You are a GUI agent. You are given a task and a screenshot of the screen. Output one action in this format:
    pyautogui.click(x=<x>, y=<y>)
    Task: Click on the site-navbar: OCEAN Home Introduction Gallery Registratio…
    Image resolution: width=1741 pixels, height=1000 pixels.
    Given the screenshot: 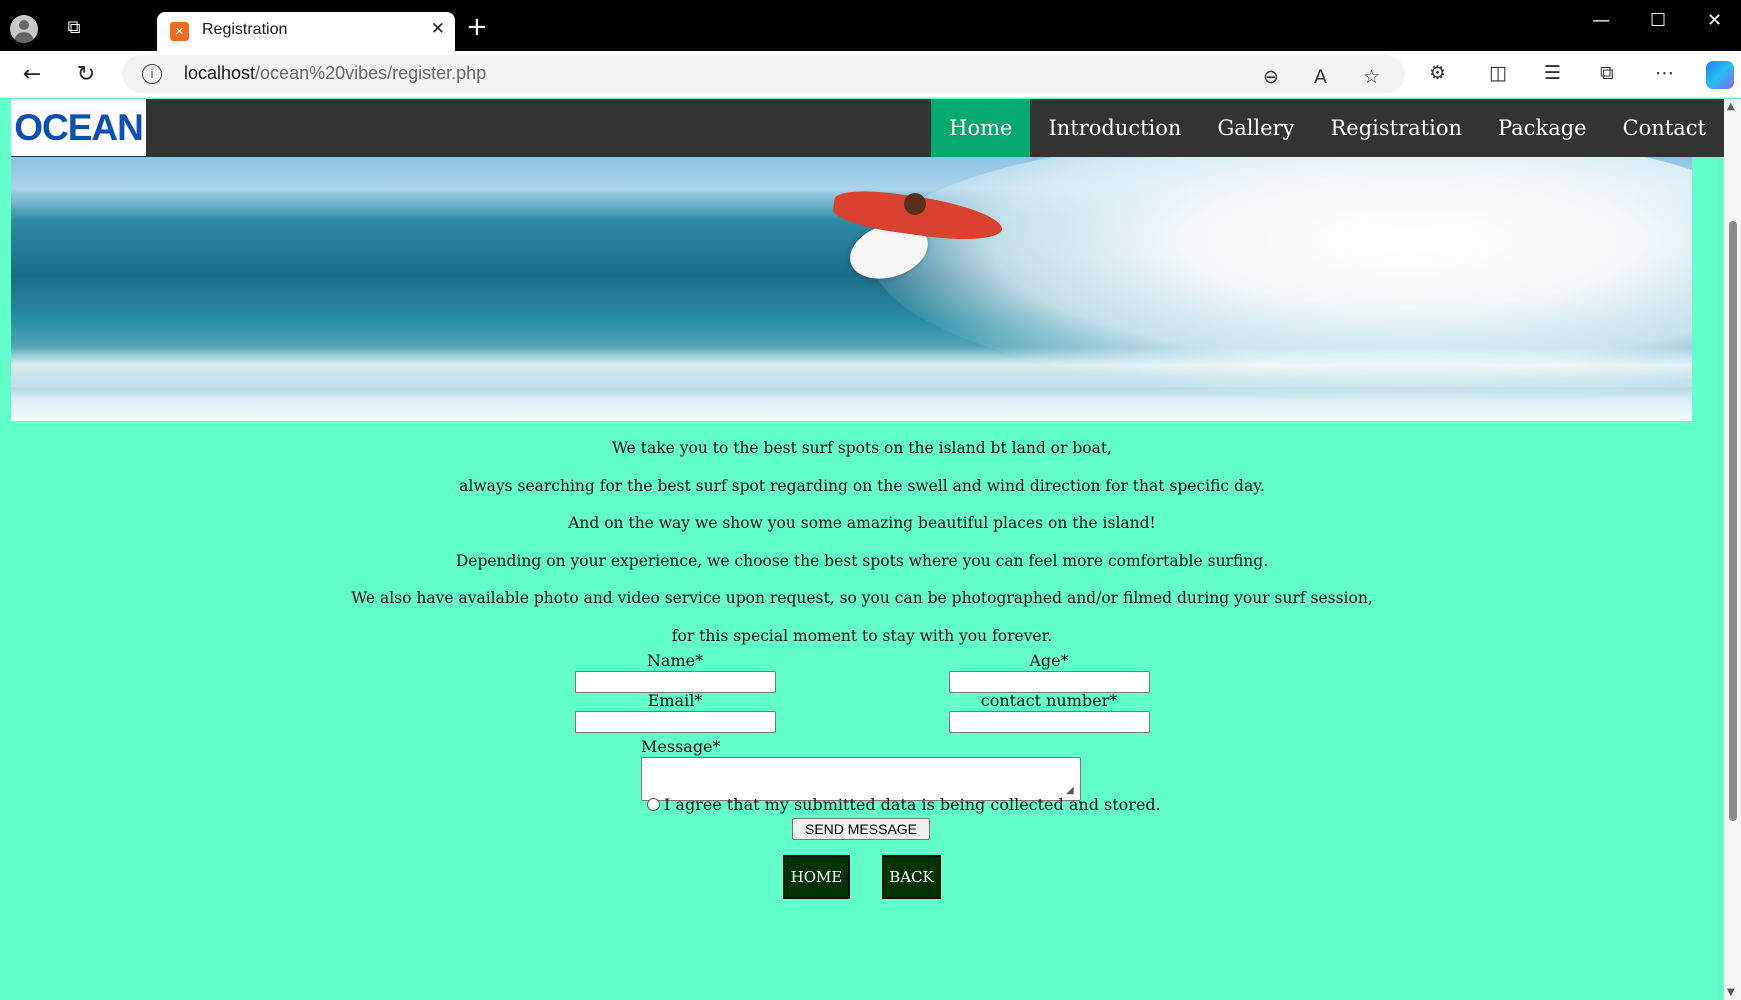 What is the action you would take?
    pyautogui.click(x=867, y=128)
    